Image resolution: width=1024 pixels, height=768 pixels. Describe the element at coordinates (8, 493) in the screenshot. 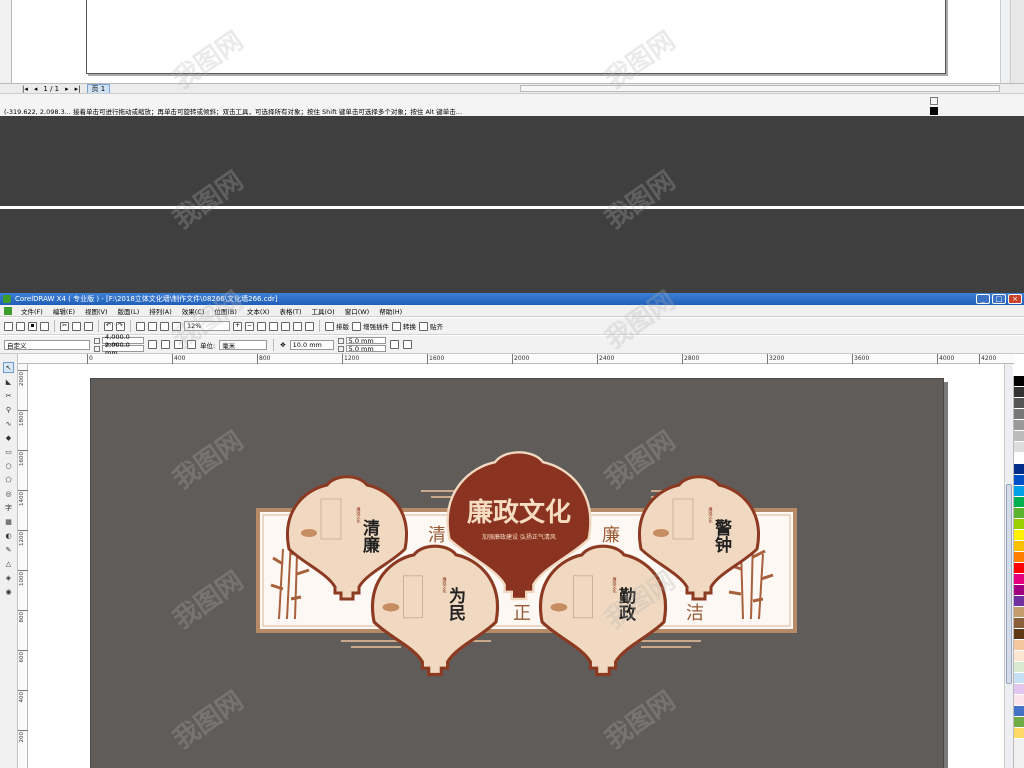

I see `basic-shapes-icon: ◎` at that location.